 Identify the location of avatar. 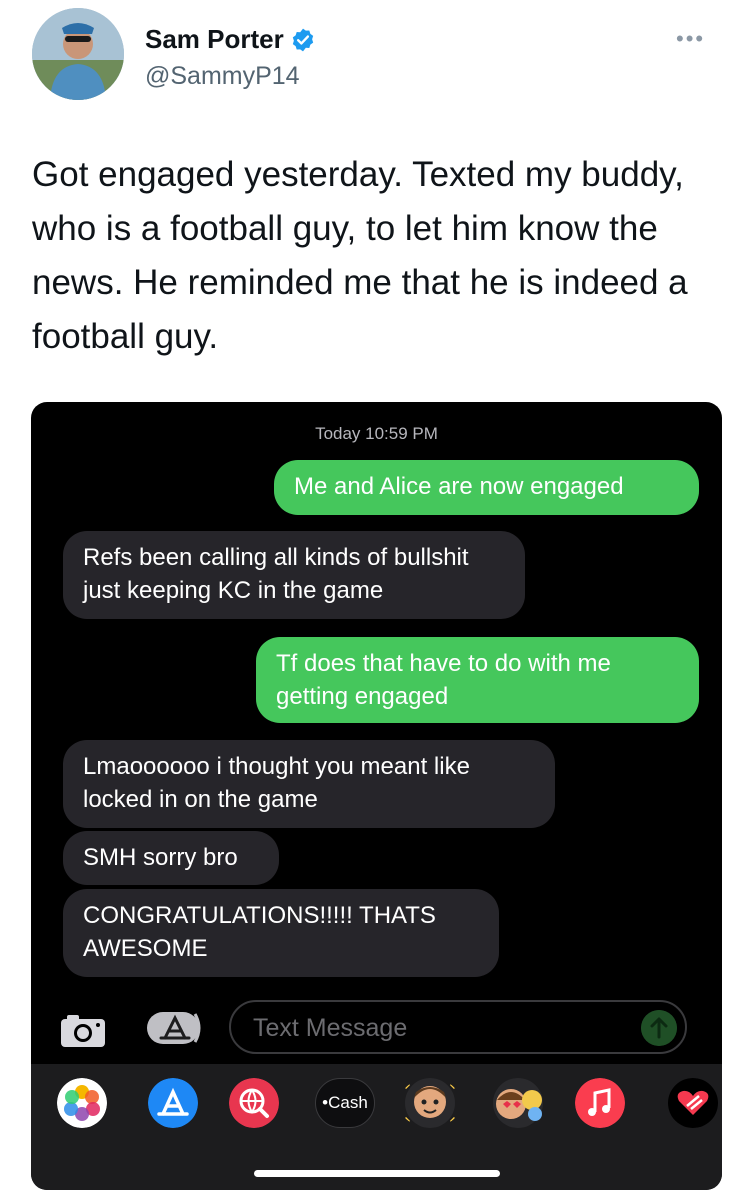
(78, 54).